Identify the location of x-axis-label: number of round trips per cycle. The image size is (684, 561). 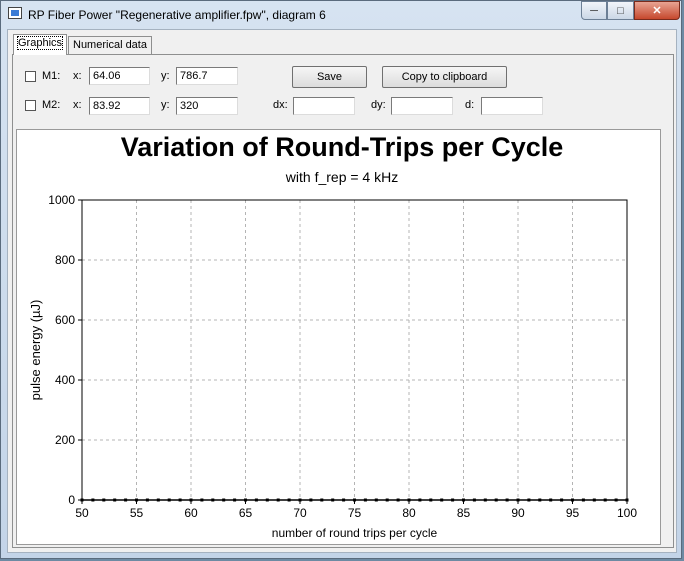
(355, 533).